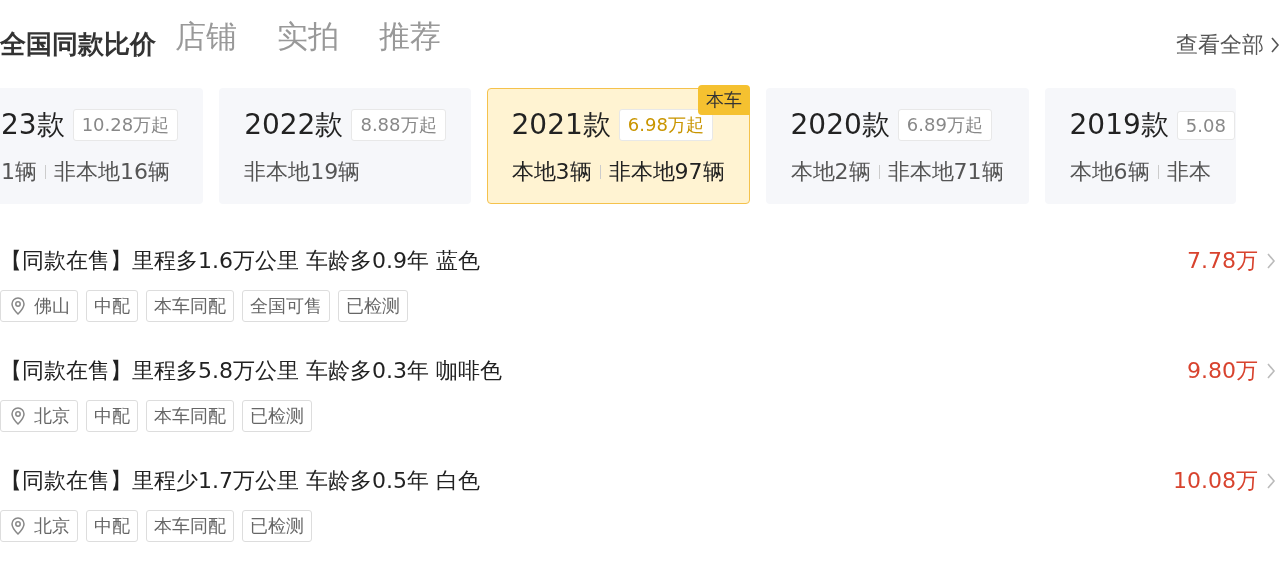 The height and width of the screenshot is (564, 1284). What do you see at coordinates (125, 125) in the screenshot?
I see `price-tag: 10.28万起` at bounding box center [125, 125].